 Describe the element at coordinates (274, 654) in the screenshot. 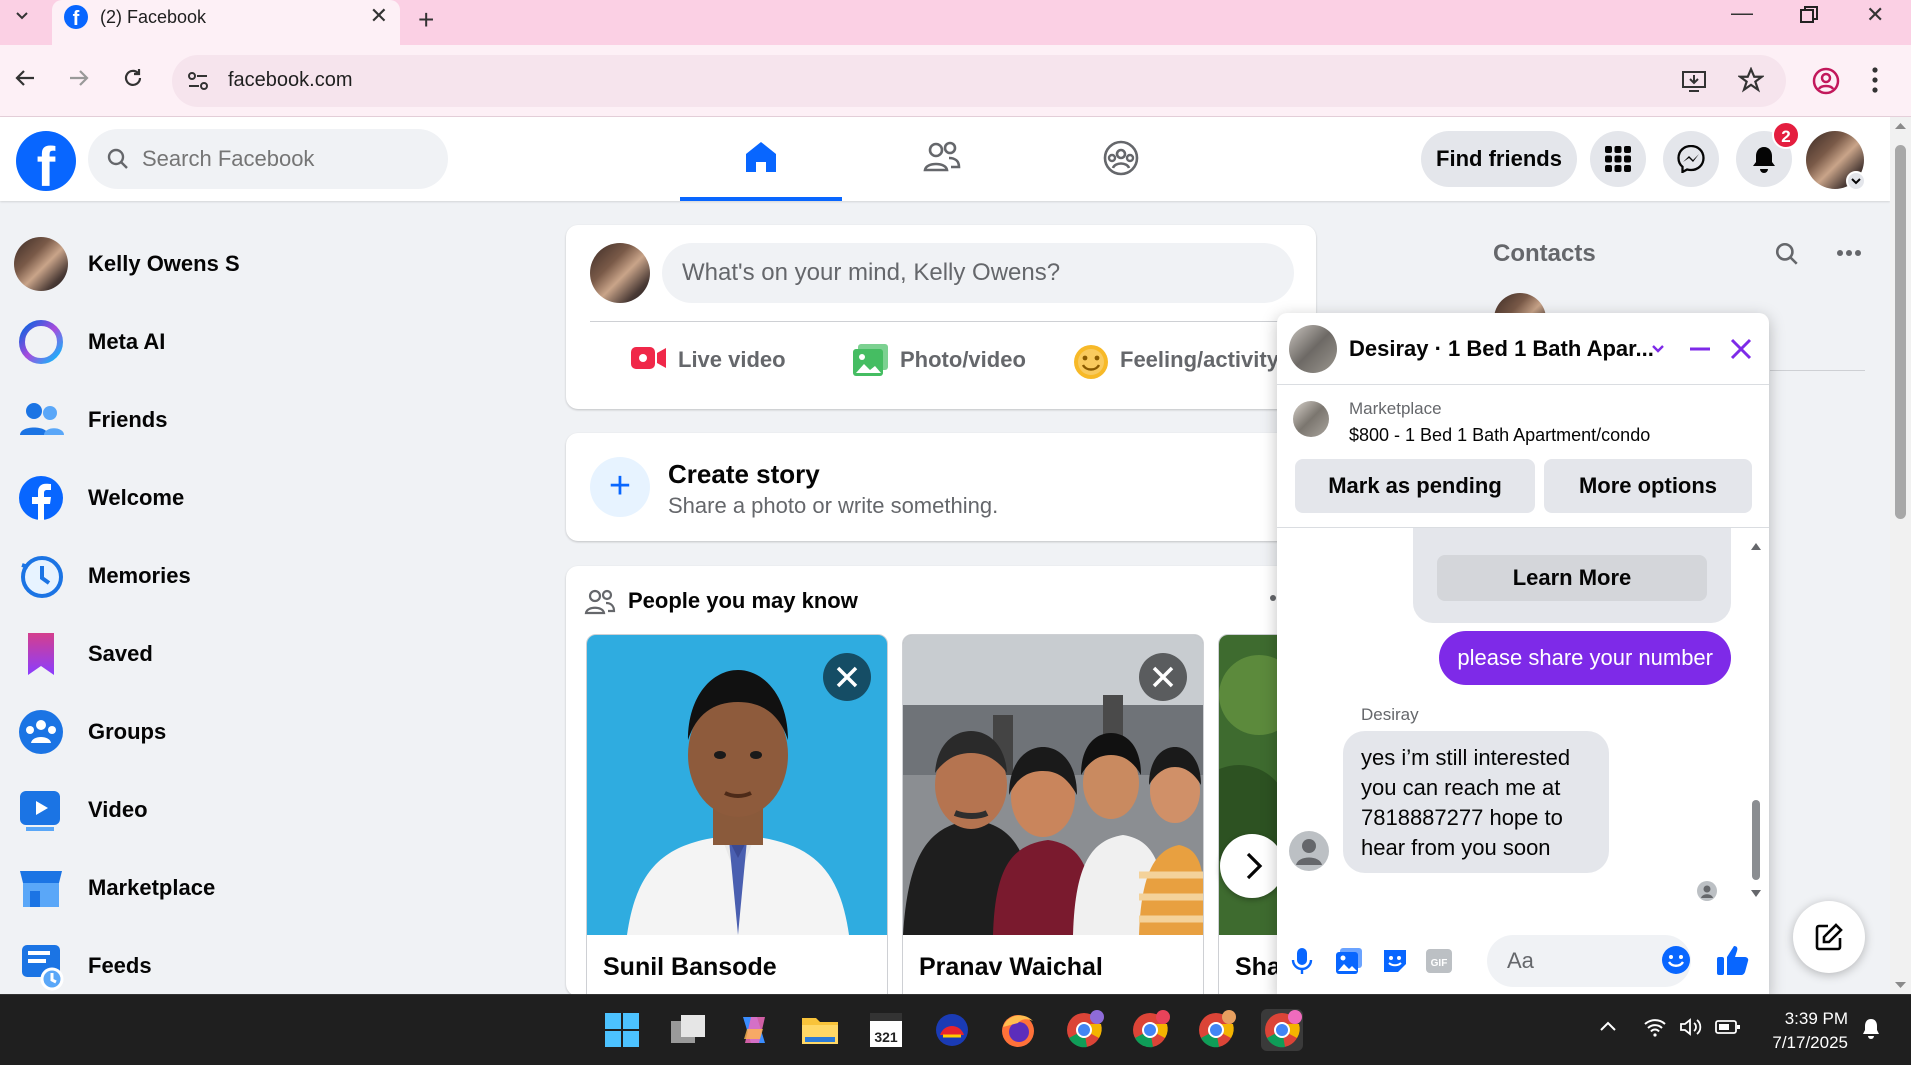

I see `sidebar-item-saved: Saved` at that location.